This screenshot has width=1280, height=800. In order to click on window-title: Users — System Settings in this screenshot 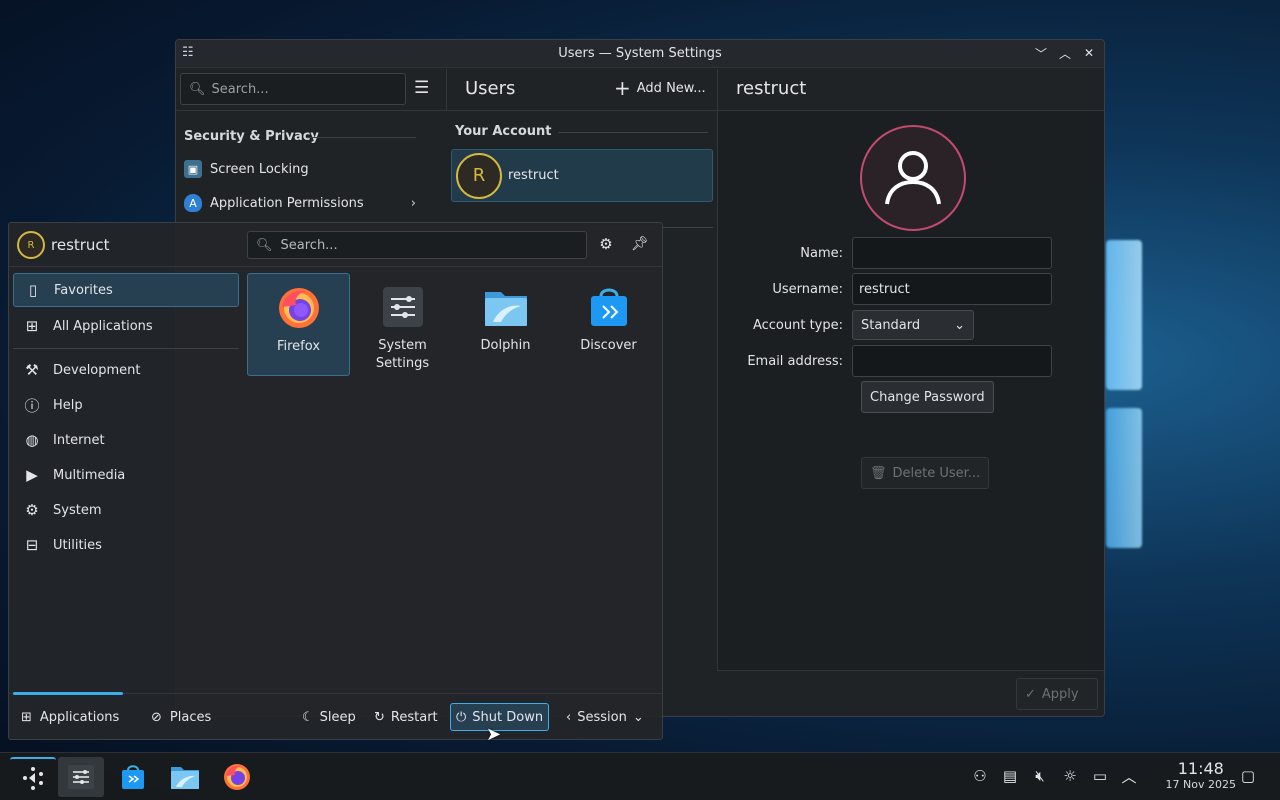, I will do `click(640, 53)`.